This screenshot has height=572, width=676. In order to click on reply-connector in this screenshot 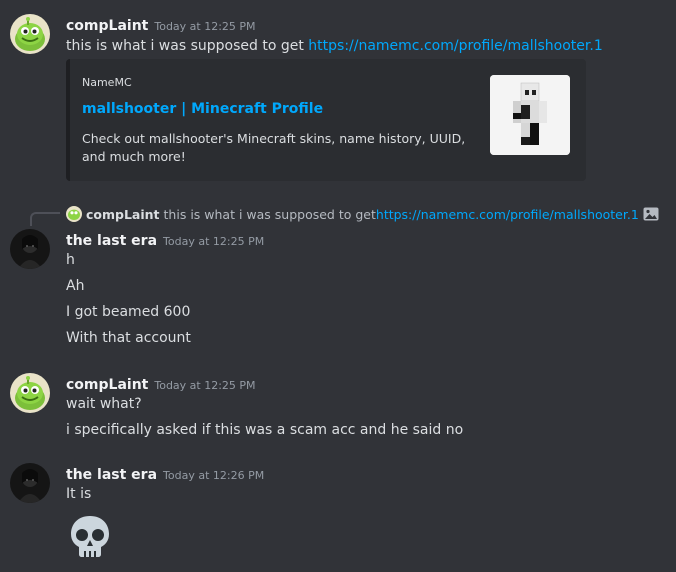, I will do `click(45, 219)`.